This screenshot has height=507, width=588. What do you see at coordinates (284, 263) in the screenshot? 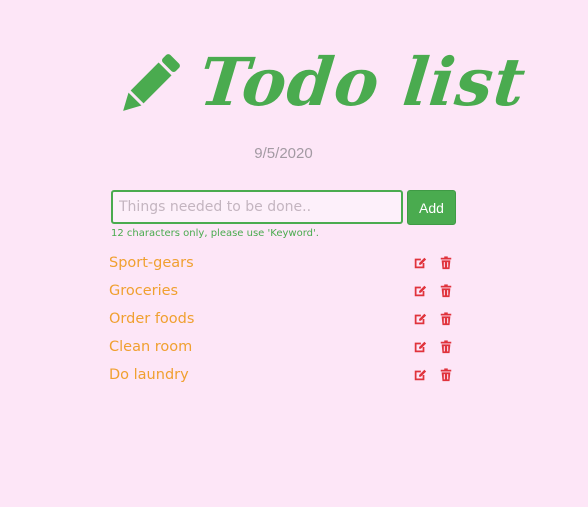
I see `todo-item: Sport-gears` at bounding box center [284, 263].